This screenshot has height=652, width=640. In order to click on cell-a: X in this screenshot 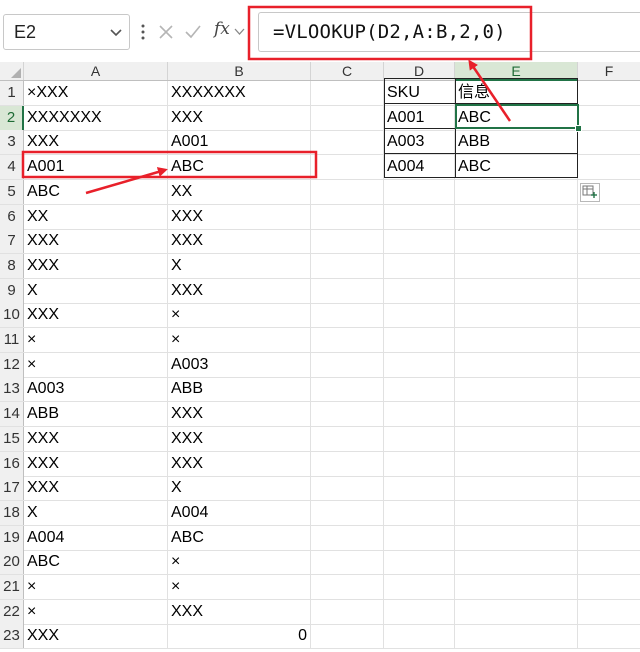, I will do `click(96, 290)`.